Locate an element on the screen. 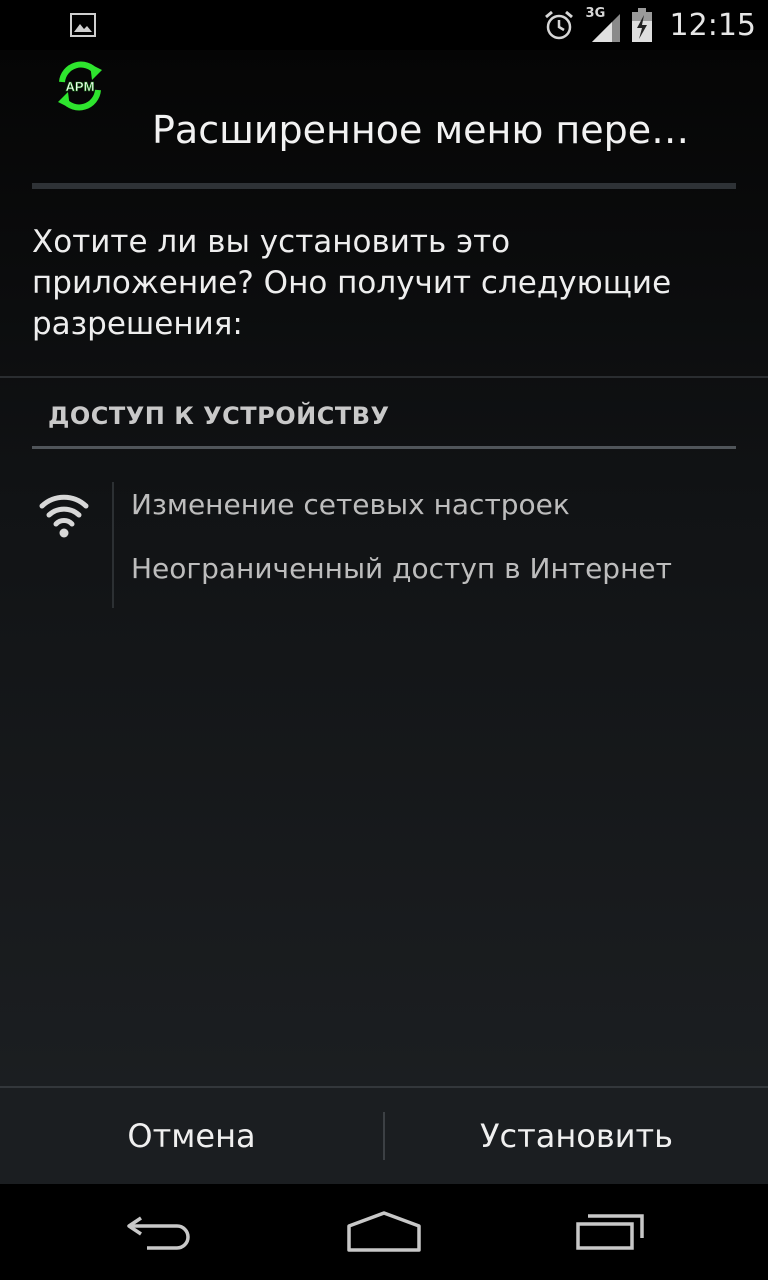 The image size is (768, 1280). section-header: ДОСТУП К УСТРОЙСТВУ is located at coordinates (219, 416).